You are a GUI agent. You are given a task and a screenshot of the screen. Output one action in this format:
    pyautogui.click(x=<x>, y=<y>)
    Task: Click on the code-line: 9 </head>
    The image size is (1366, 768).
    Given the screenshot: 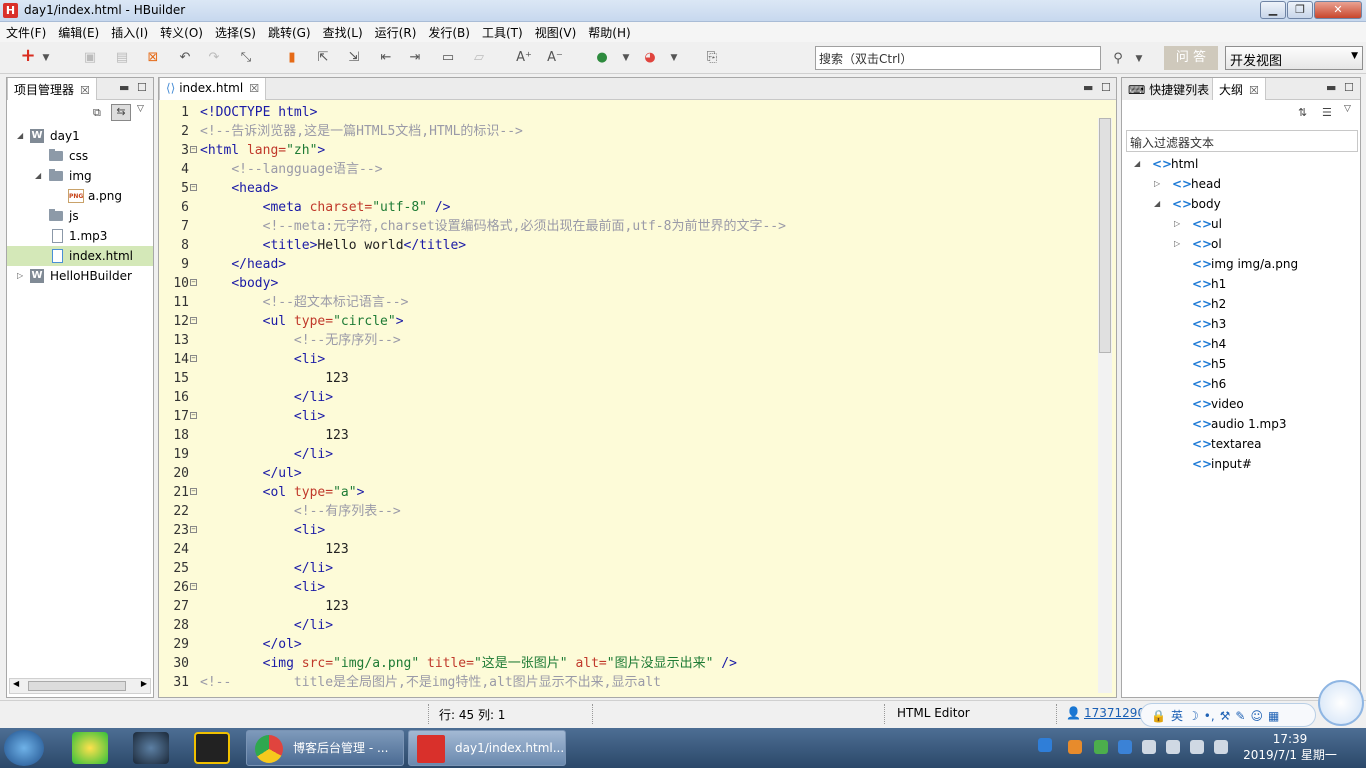 What is the action you would take?
    pyautogui.click(x=622, y=264)
    